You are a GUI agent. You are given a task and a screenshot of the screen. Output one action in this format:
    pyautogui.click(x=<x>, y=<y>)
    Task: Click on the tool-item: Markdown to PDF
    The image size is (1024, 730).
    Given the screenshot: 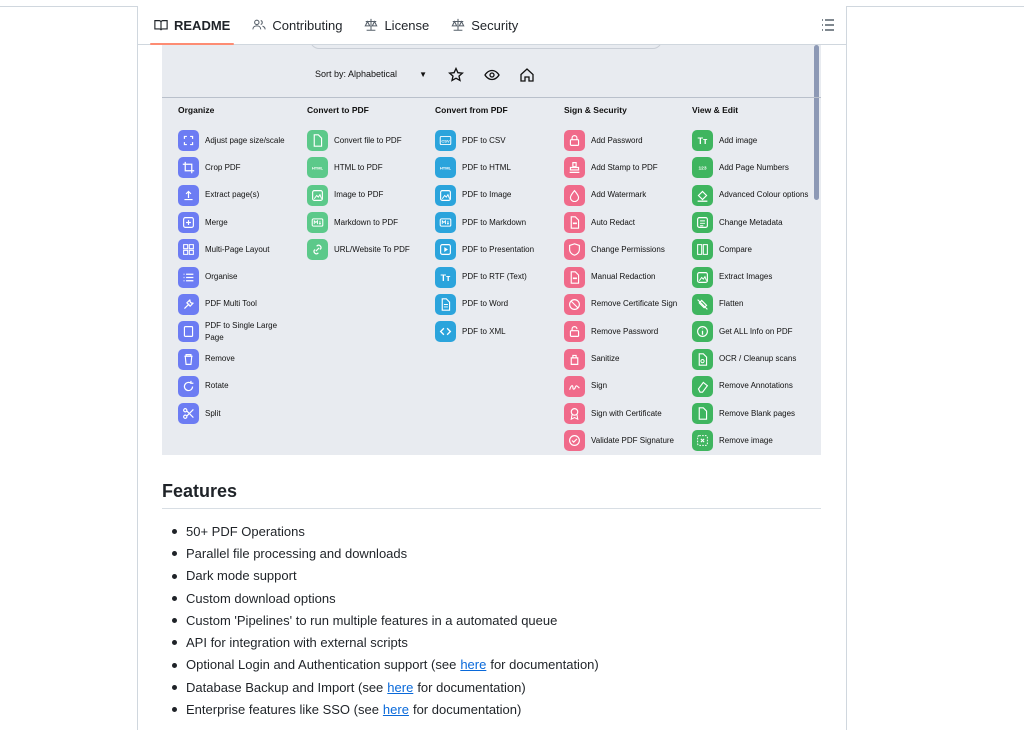 What is the action you would take?
    pyautogui.click(x=369, y=222)
    